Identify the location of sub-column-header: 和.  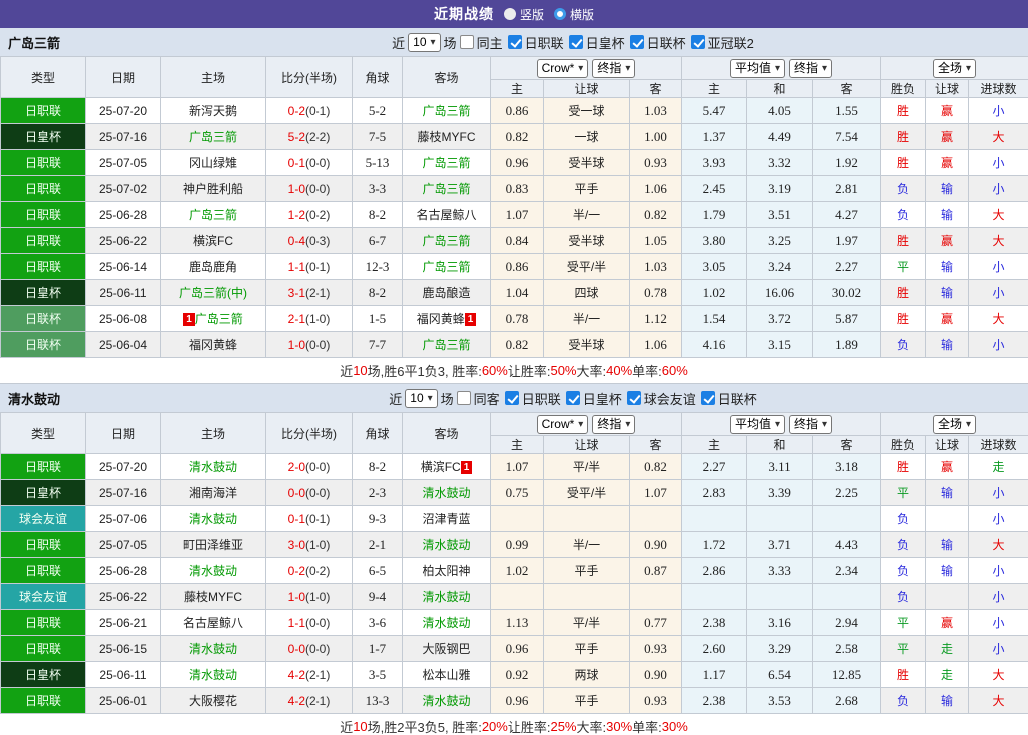
(780, 88).